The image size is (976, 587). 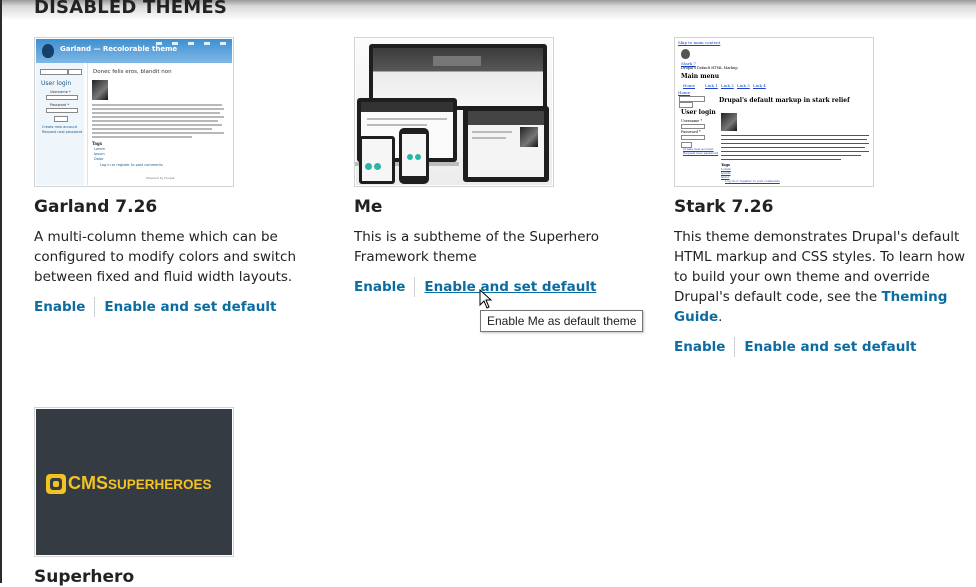 I want to click on theme-name: Garland 7.26, so click(x=96, y=207).